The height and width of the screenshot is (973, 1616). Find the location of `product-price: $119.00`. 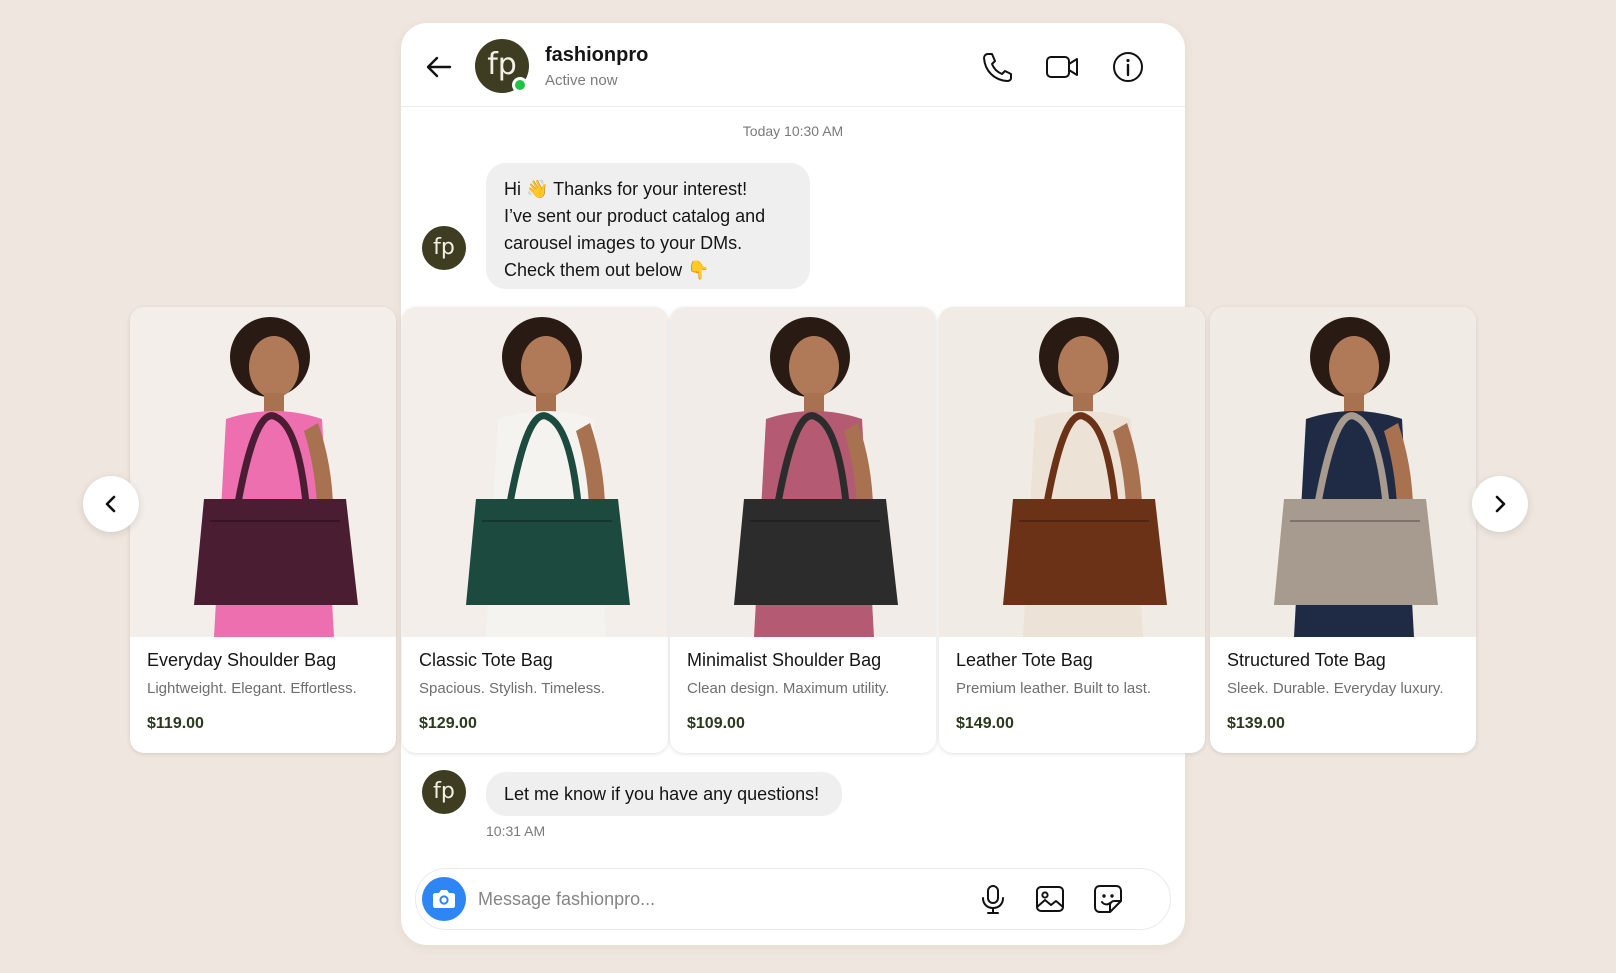

product-price: $119.00 is located at coordinates (175, 723).